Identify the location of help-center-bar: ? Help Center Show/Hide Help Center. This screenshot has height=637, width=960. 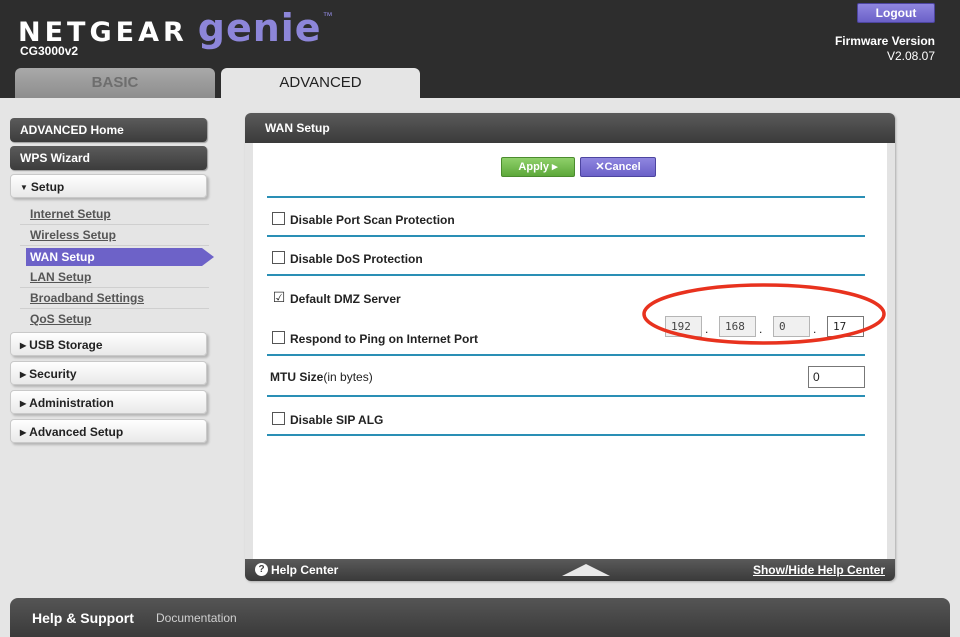
(570, 570).